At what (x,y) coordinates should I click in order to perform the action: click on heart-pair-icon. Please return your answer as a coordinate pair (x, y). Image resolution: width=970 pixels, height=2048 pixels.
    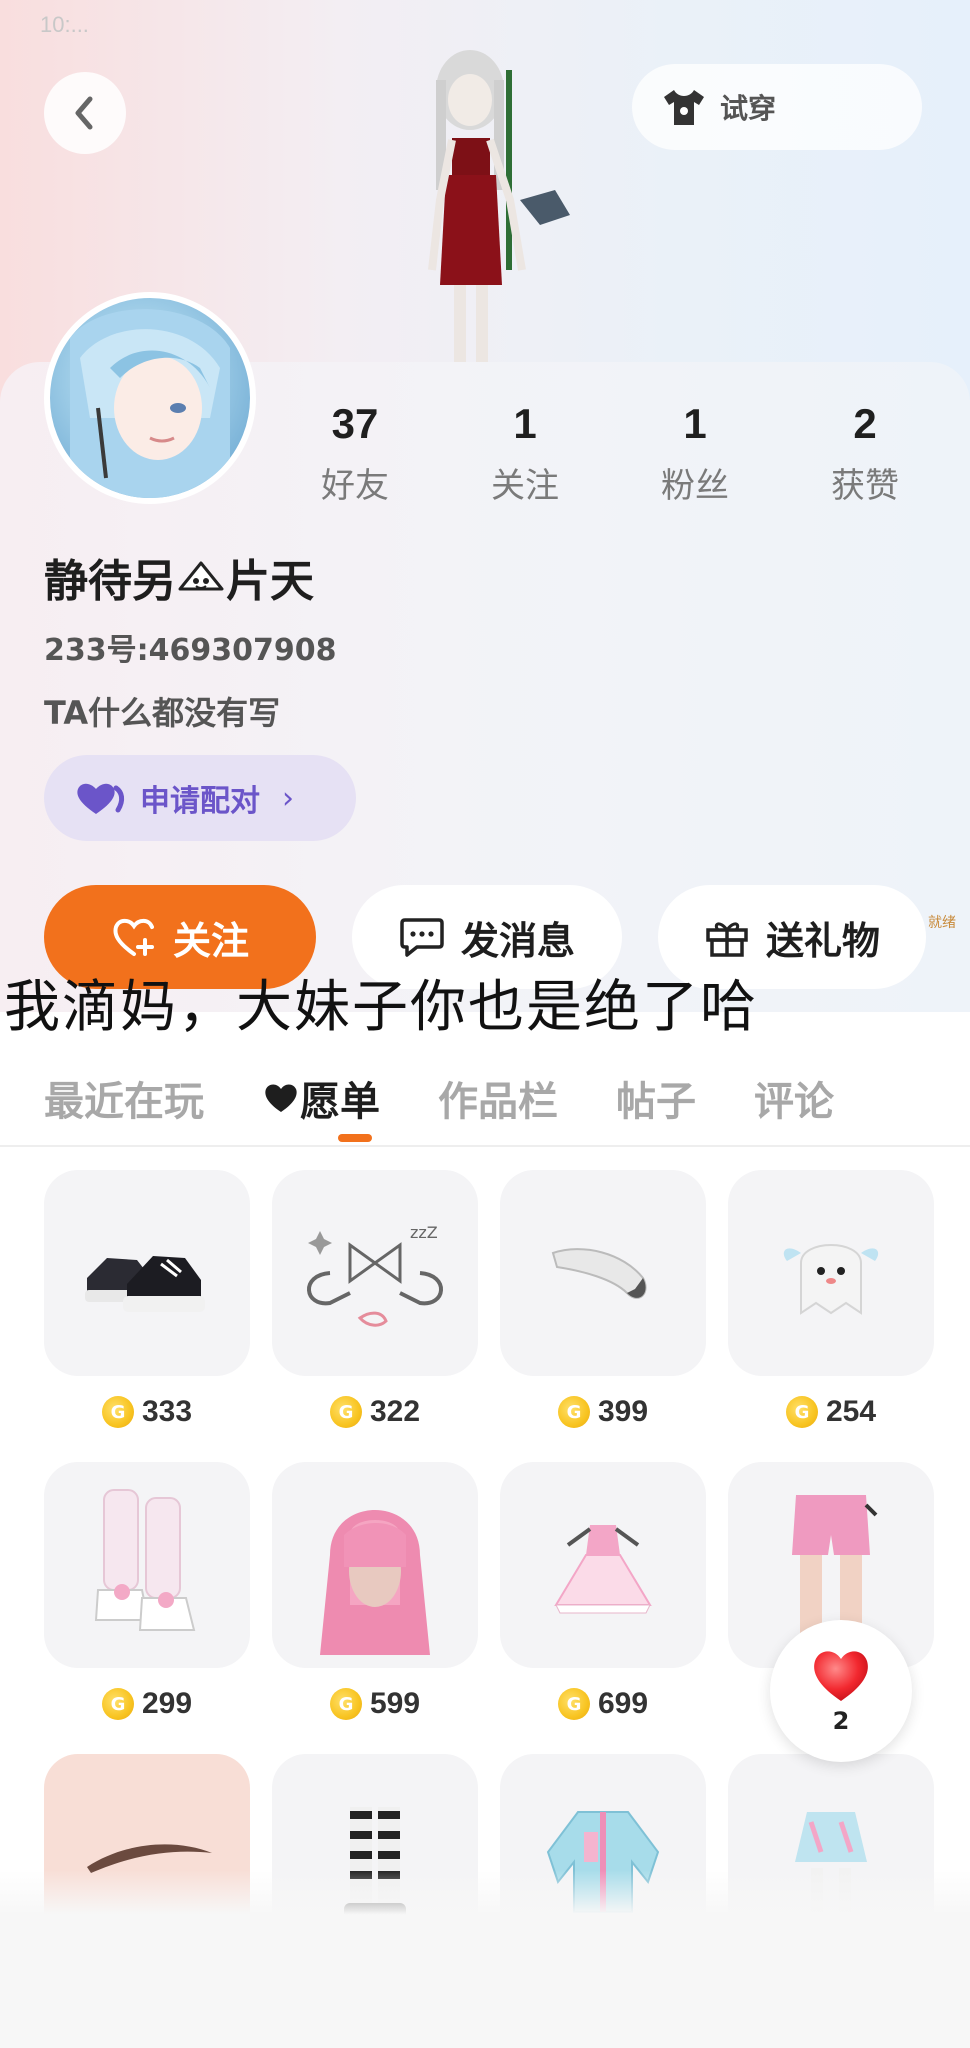
    Looking at the image, I should click on (101, 798).